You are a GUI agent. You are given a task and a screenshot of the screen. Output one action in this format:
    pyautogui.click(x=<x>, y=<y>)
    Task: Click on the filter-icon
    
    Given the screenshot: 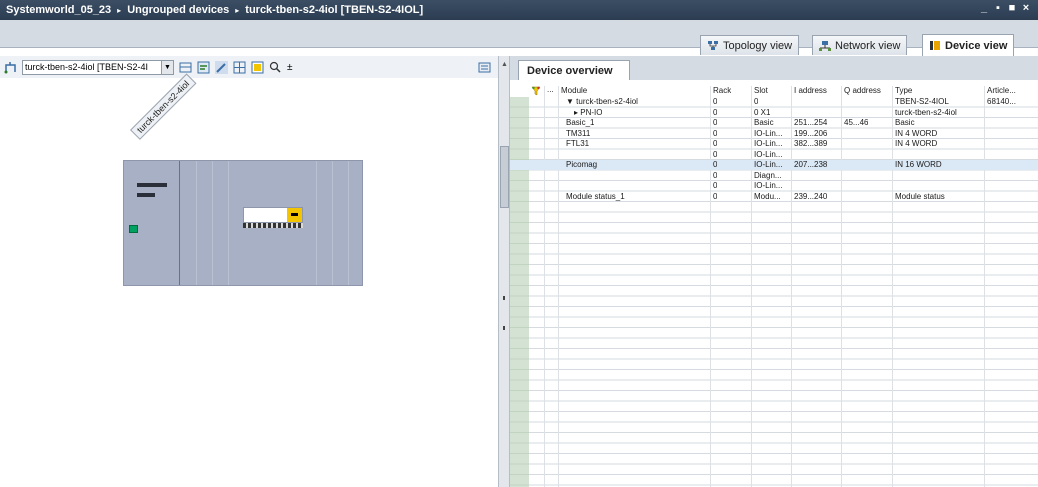 What is the action you would take?
    pyautogui.click(x=536, y=91)
    